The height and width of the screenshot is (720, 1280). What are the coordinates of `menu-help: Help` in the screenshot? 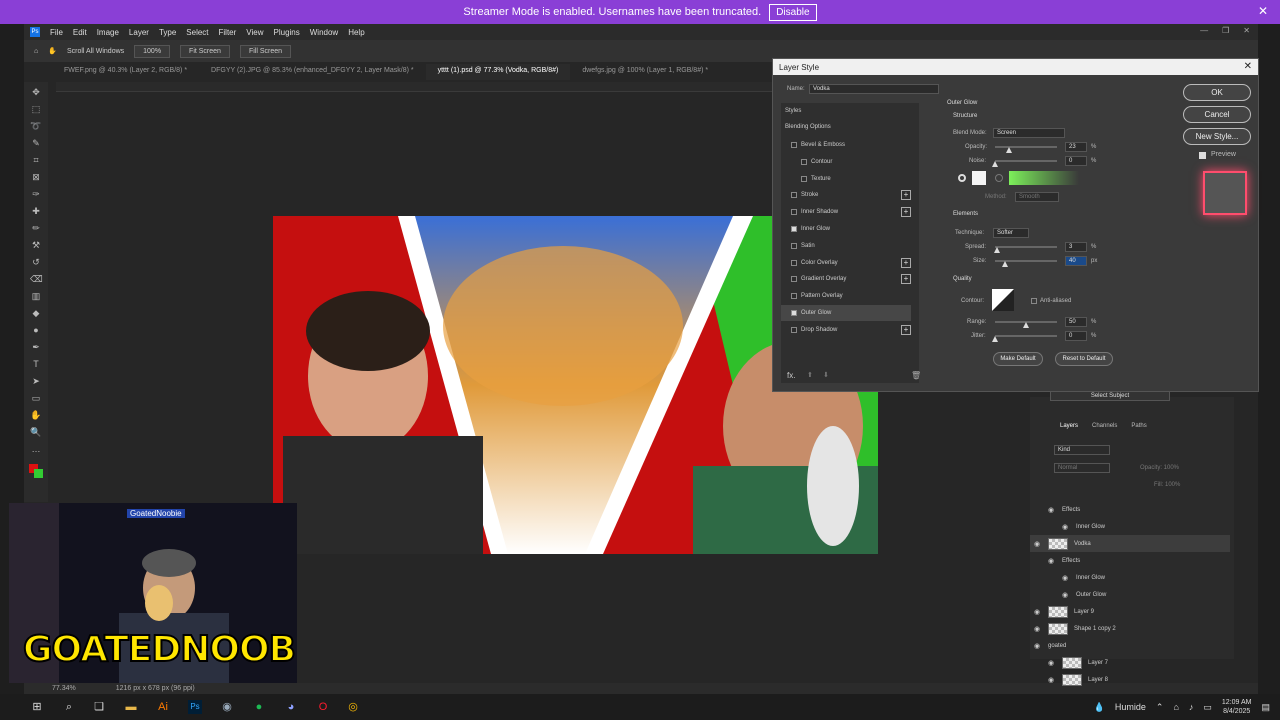 It's located at (356, 32).